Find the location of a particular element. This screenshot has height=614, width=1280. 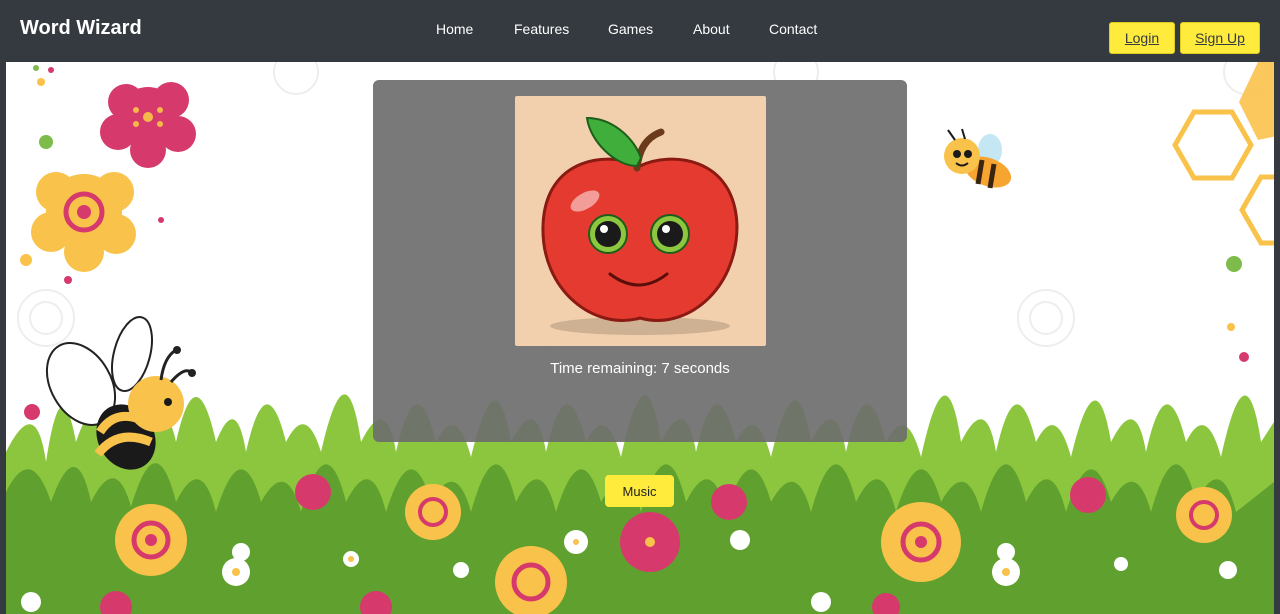

nav-link-home: Home is located at coordinates (454, 29).